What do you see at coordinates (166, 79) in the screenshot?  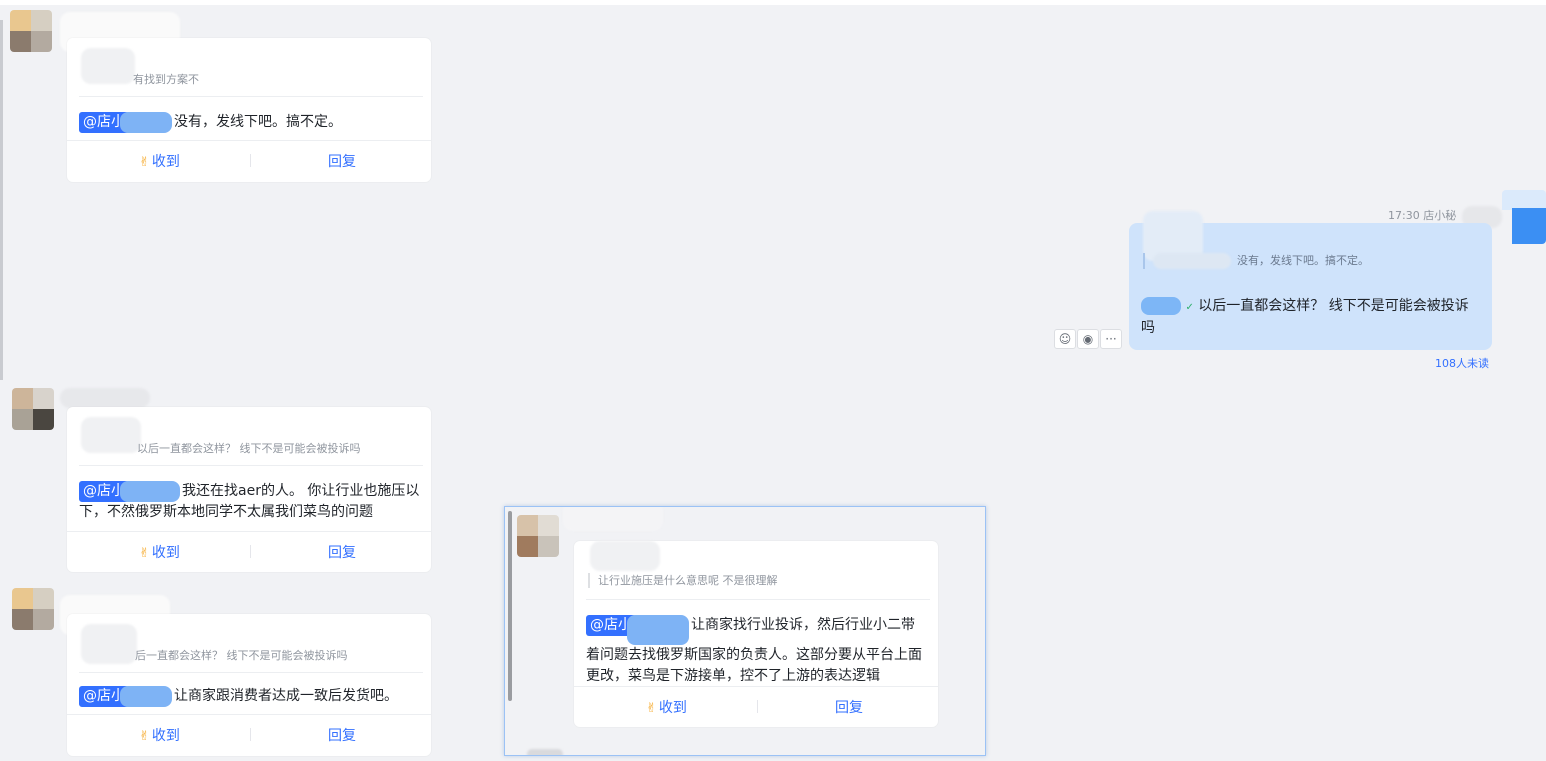 I see `quoted-message: 有找到方案不` at bounding box center [166, 79].